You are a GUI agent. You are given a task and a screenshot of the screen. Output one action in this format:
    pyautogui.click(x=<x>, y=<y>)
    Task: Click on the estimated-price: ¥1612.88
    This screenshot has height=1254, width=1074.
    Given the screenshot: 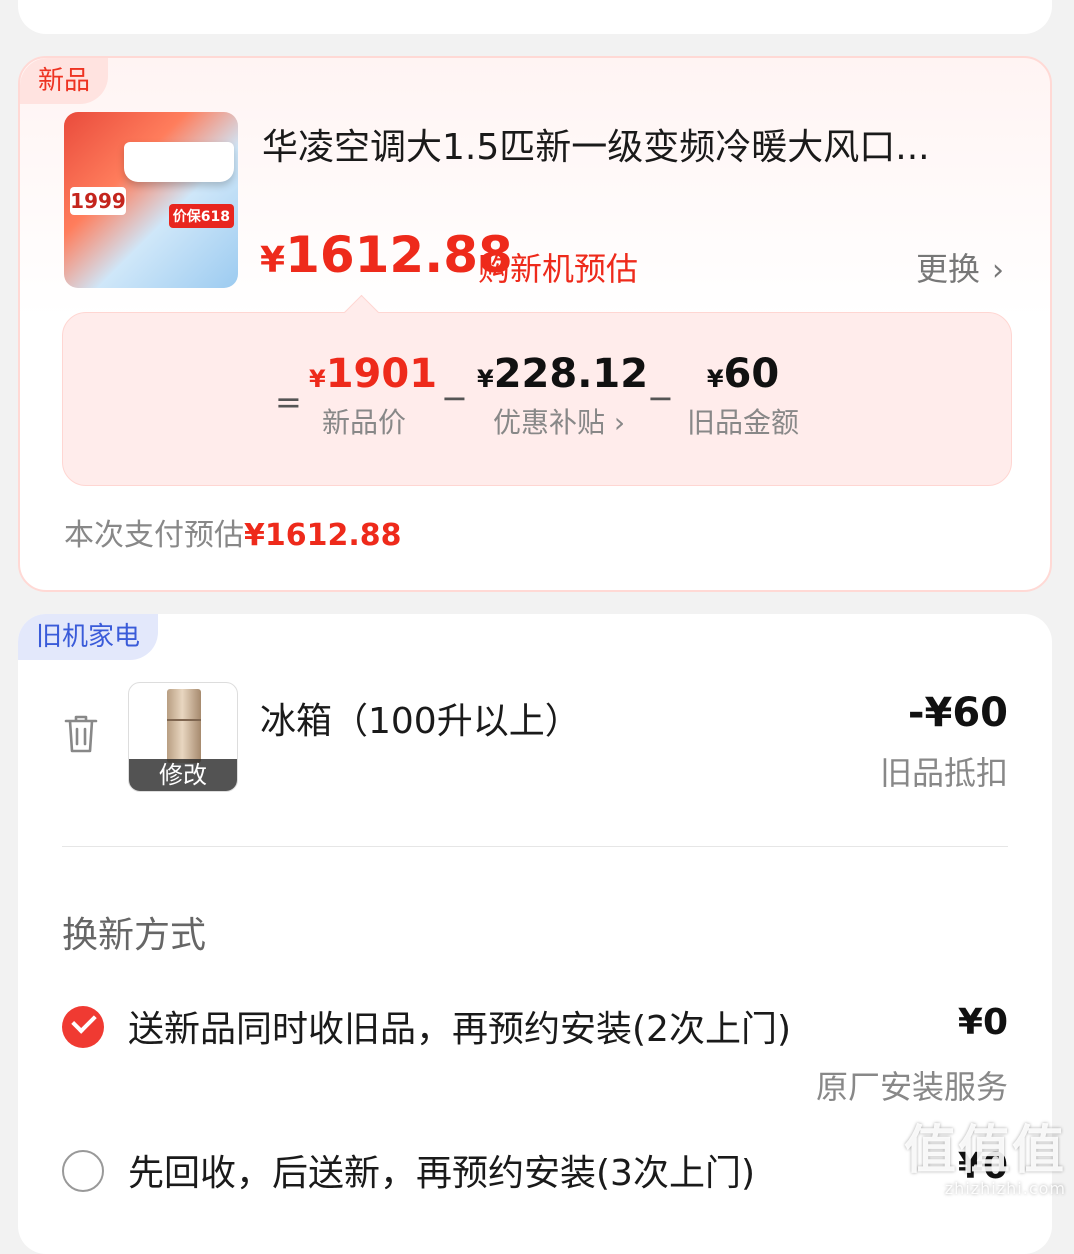 What is the action you would take?
    pyautogui.click(x=386, y=255)
    